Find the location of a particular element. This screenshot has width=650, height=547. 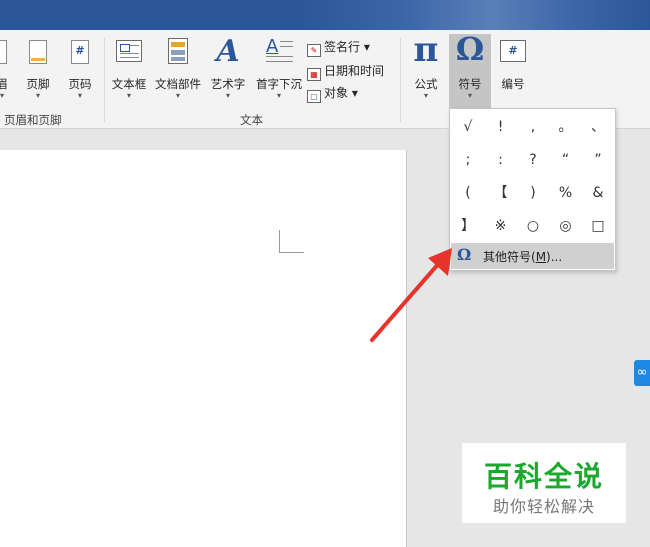

quick-parts-icon is located at coordinates (178, 51).